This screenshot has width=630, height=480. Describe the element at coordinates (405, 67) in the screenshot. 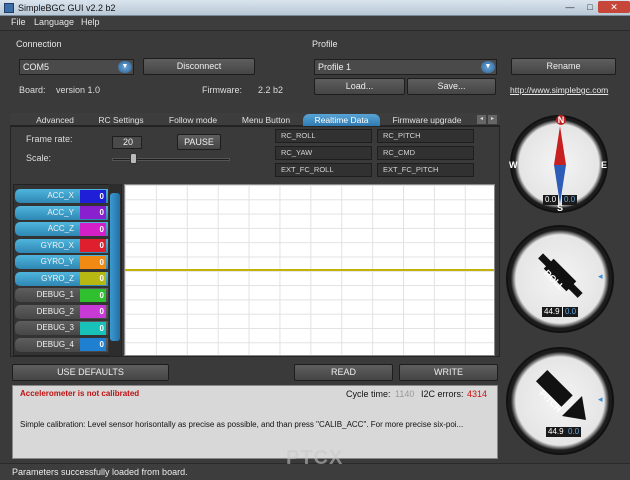

I see `profile-select: Profile 1 ▼` at that location.